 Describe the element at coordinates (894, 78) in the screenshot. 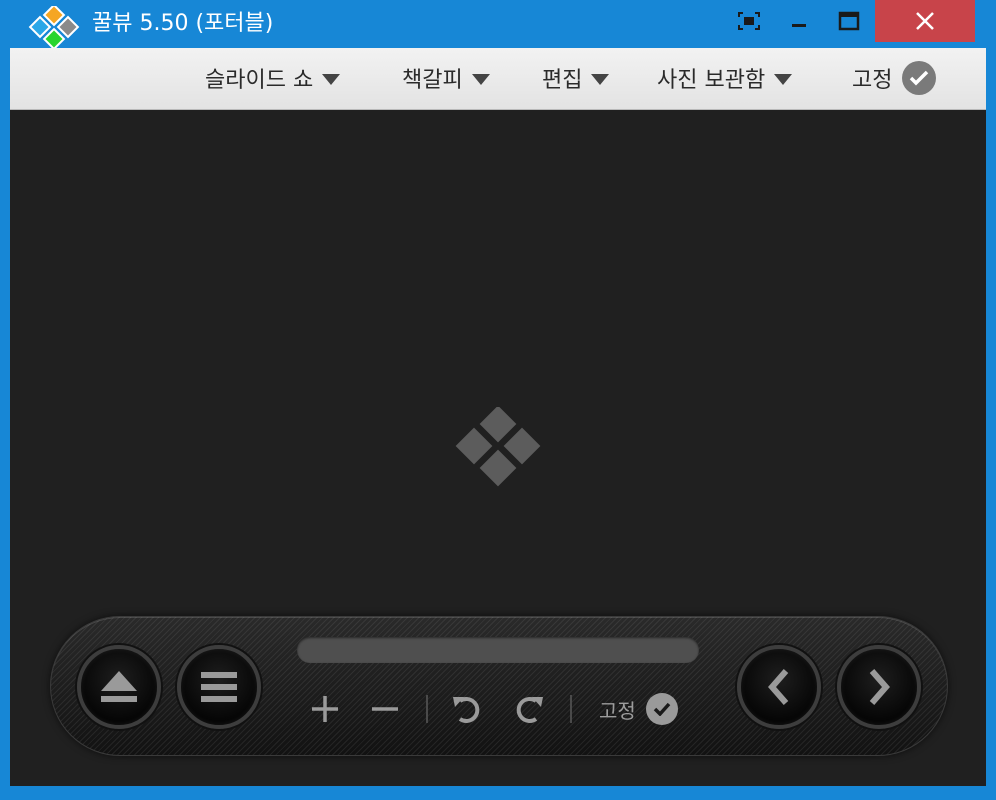

I see `menu-pin-toggle: 고정` at that location.